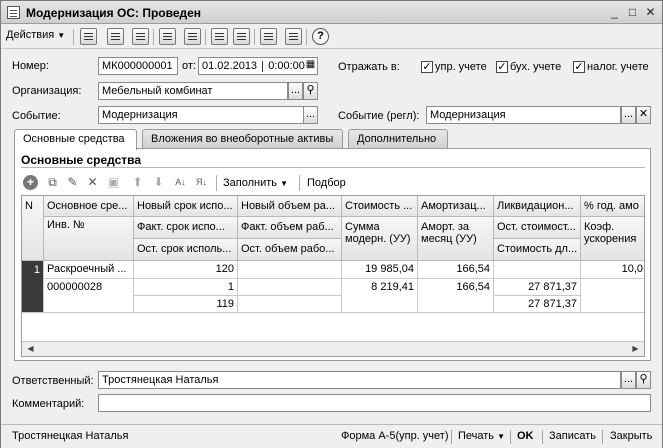 This screenshot has width=663, height=448. What do you see at coordinates (632, 12) in the screenshot?
I see `maximize-icon: □` at bounding box center [632, 12].